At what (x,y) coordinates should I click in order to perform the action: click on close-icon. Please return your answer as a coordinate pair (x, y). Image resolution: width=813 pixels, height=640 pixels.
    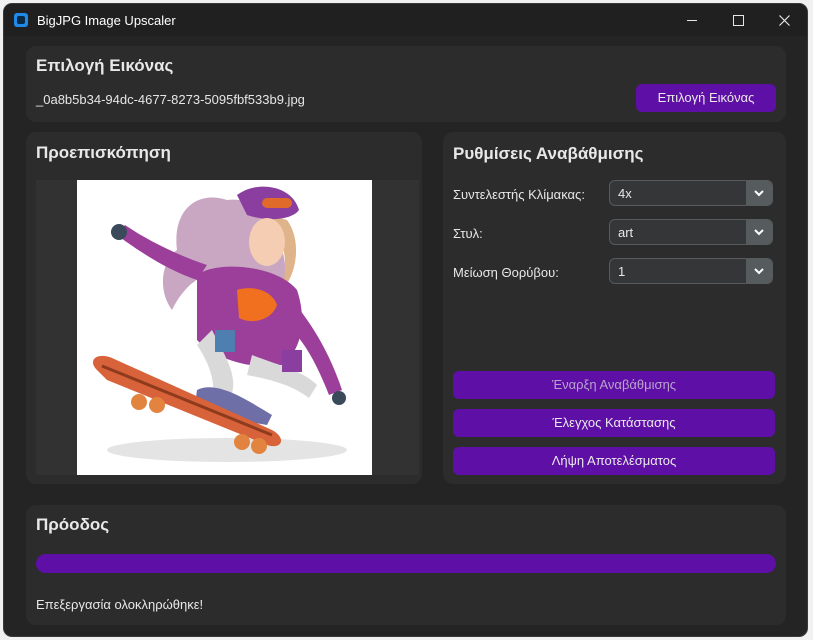
    Looking at the image, I should click on (784, 20).